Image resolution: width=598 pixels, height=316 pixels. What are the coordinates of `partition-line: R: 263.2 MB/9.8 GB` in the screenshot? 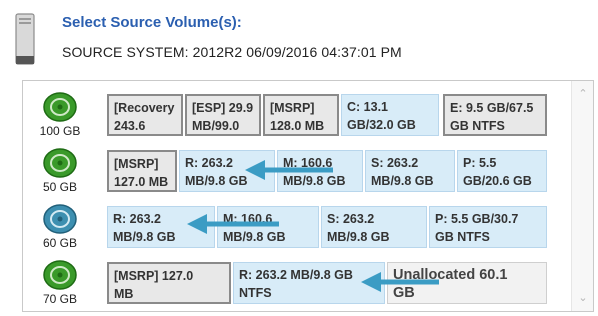 It's located at (296, 275).